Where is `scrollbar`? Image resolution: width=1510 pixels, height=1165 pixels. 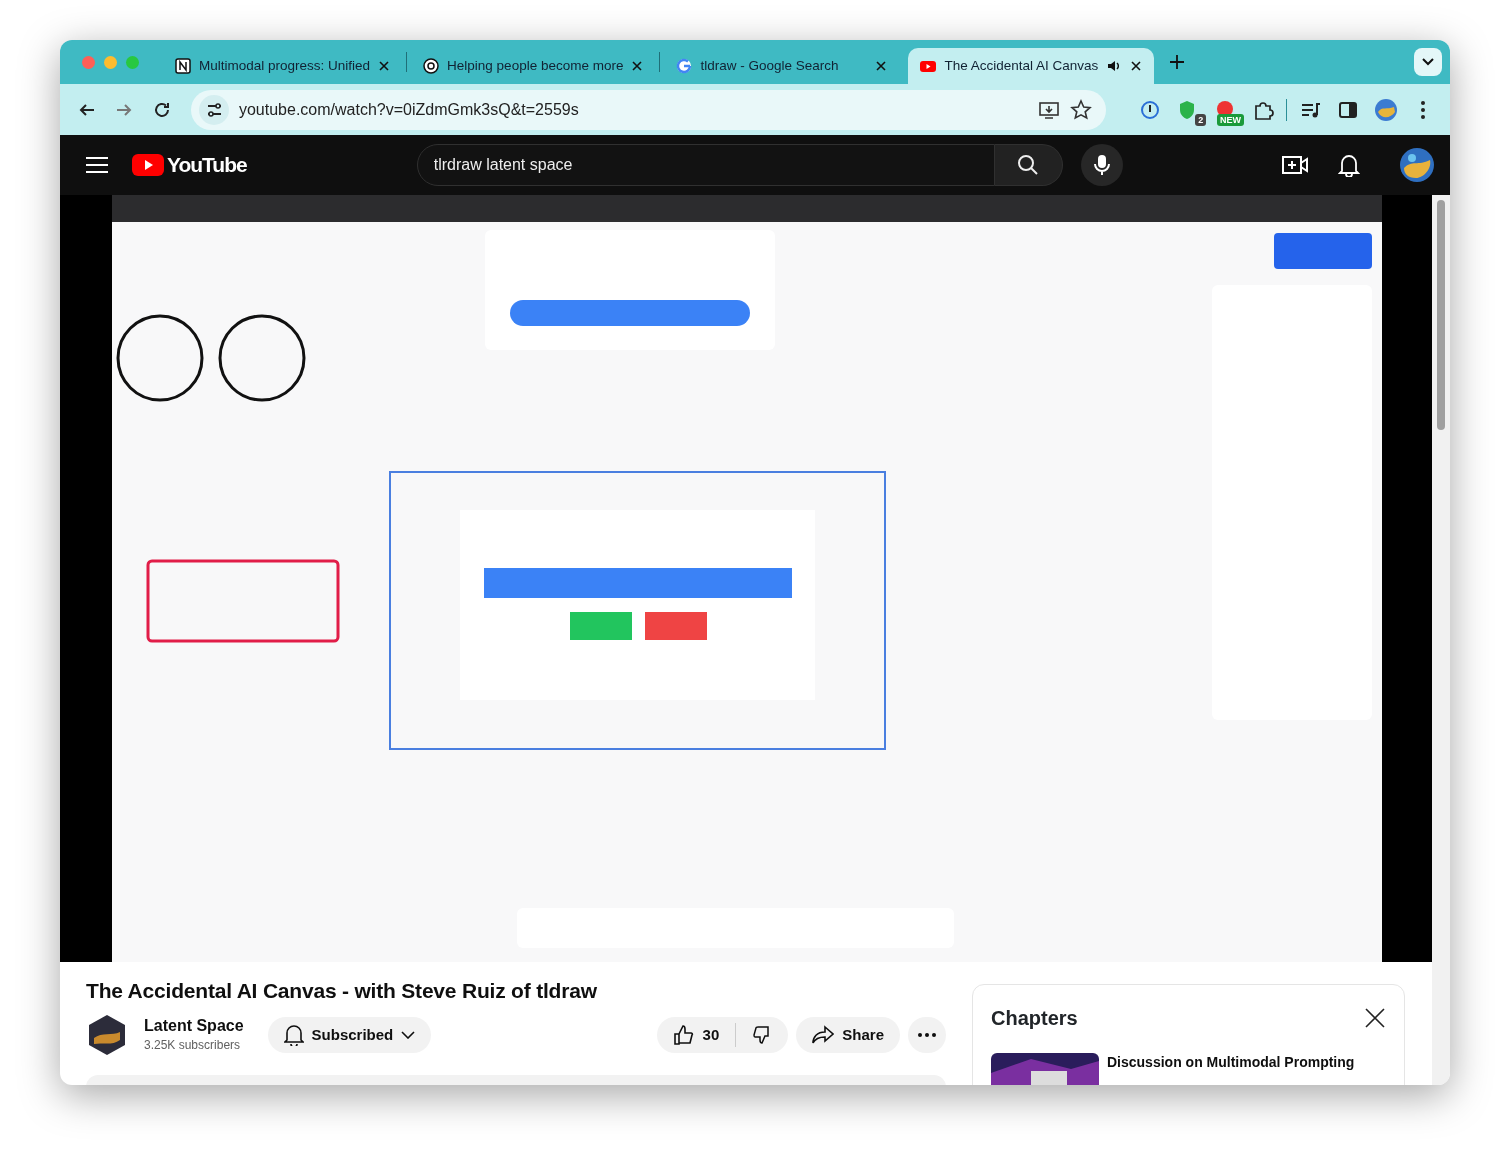 scrollbar is located at coordinates (1441, 640).